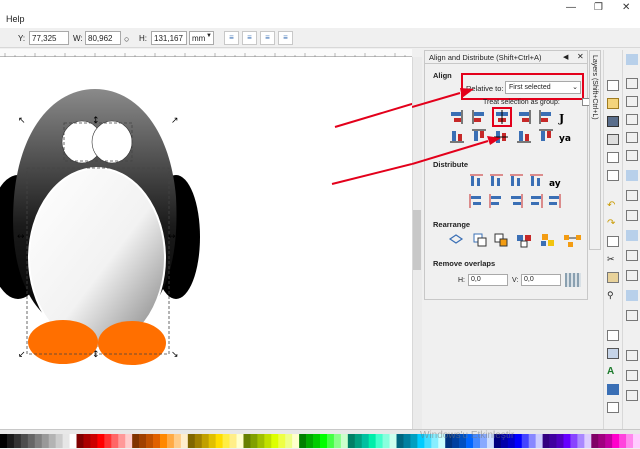  I want to click on save-icon, so click(613, 121).